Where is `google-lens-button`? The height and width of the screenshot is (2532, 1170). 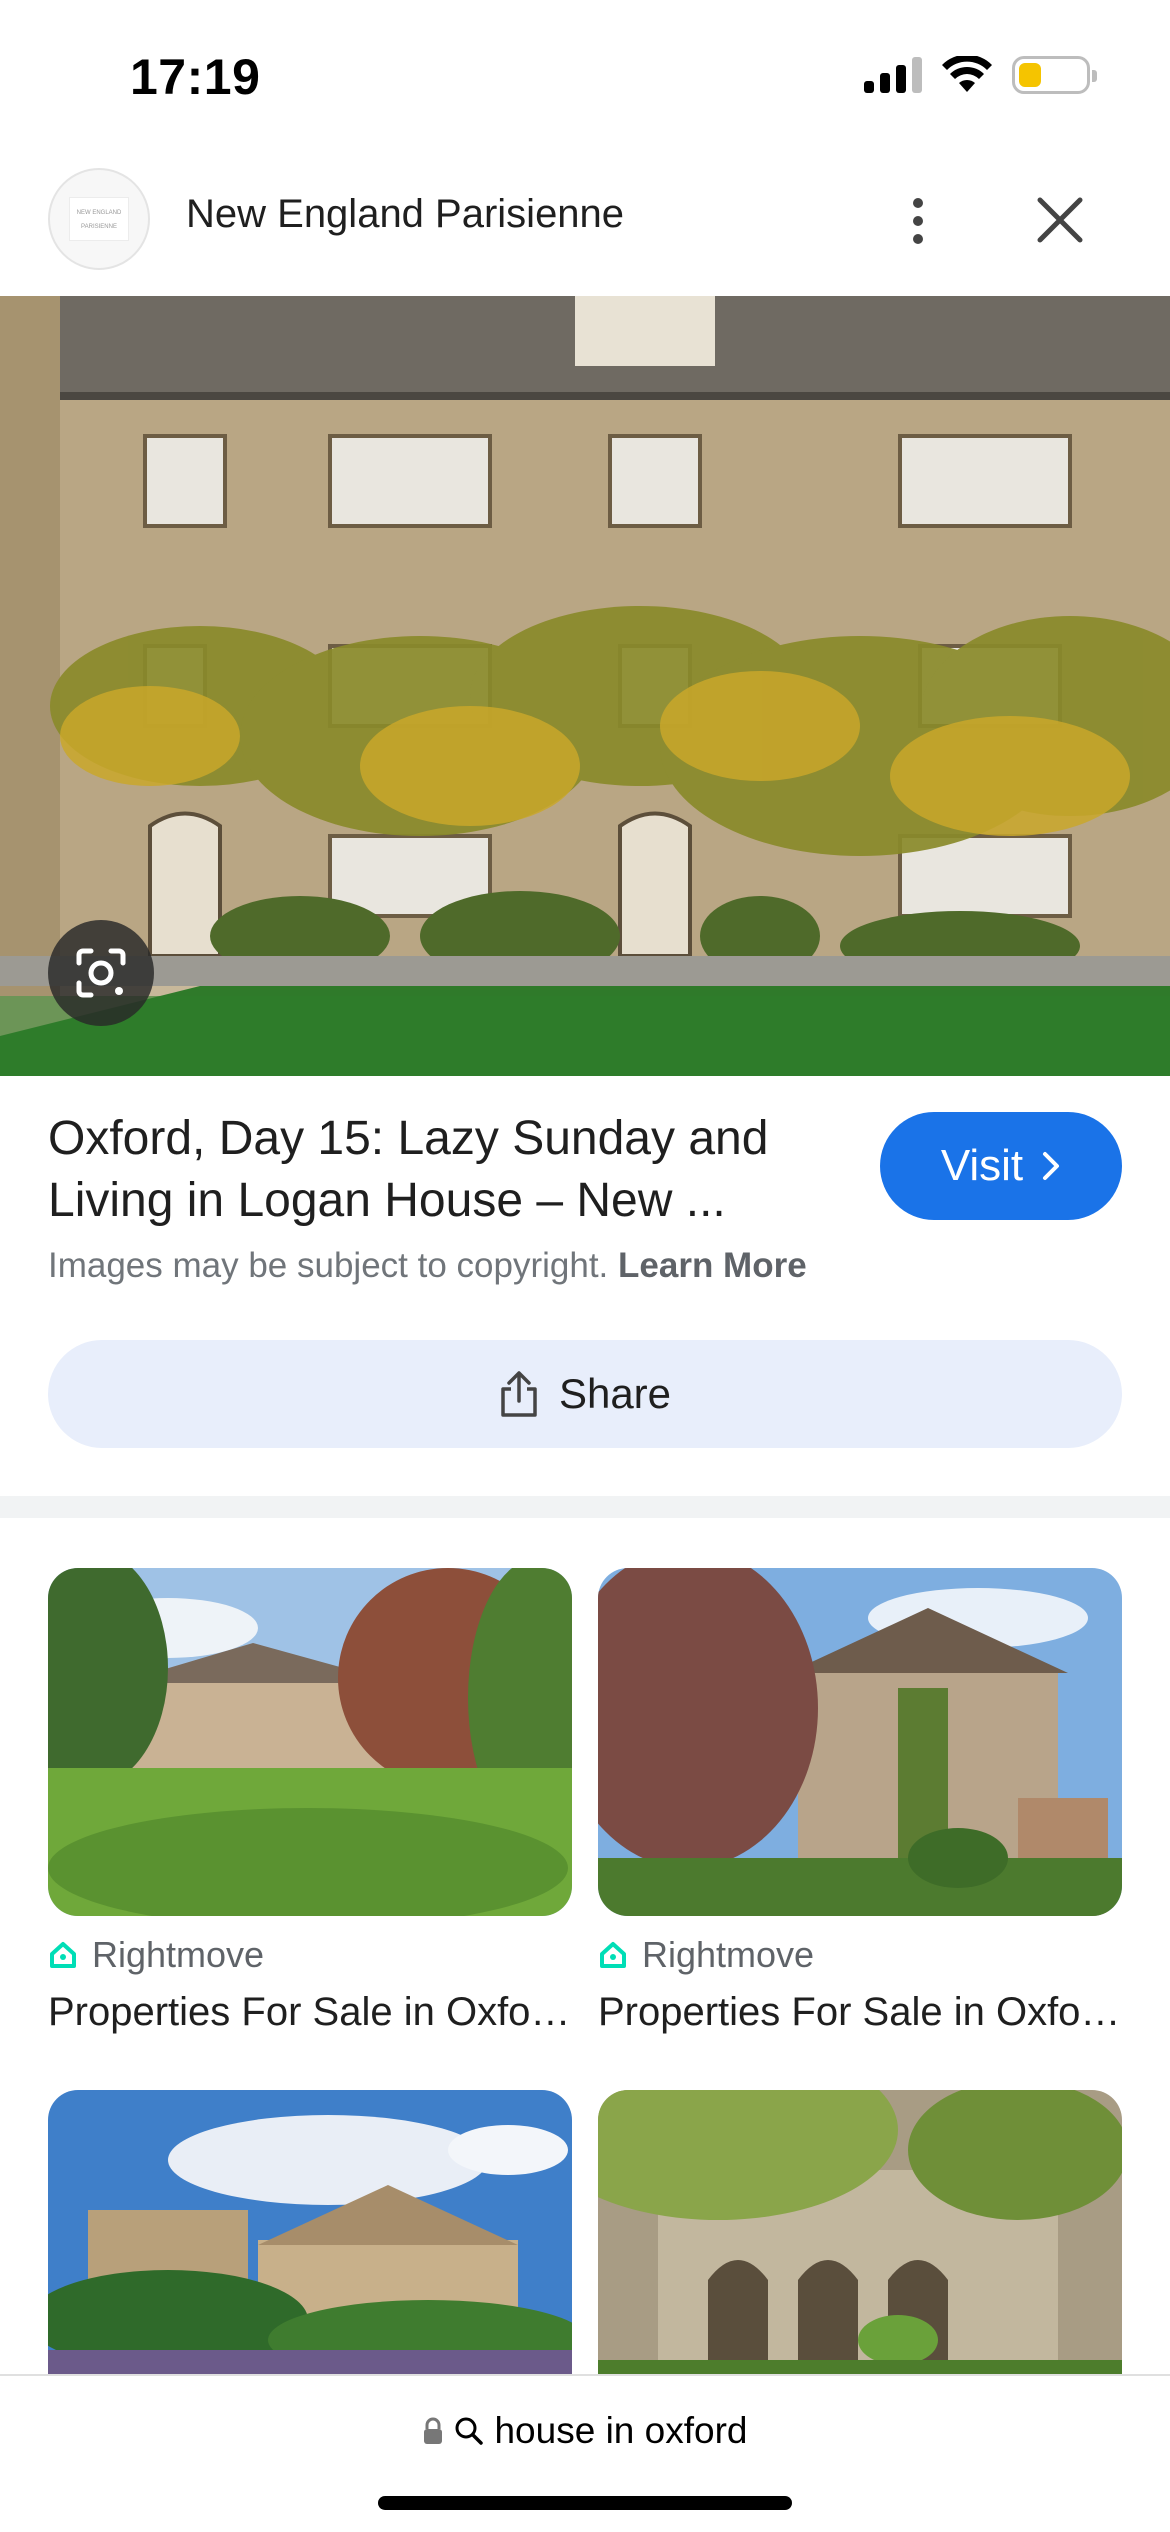
google-lens-button is located at coordinates (101, 973).